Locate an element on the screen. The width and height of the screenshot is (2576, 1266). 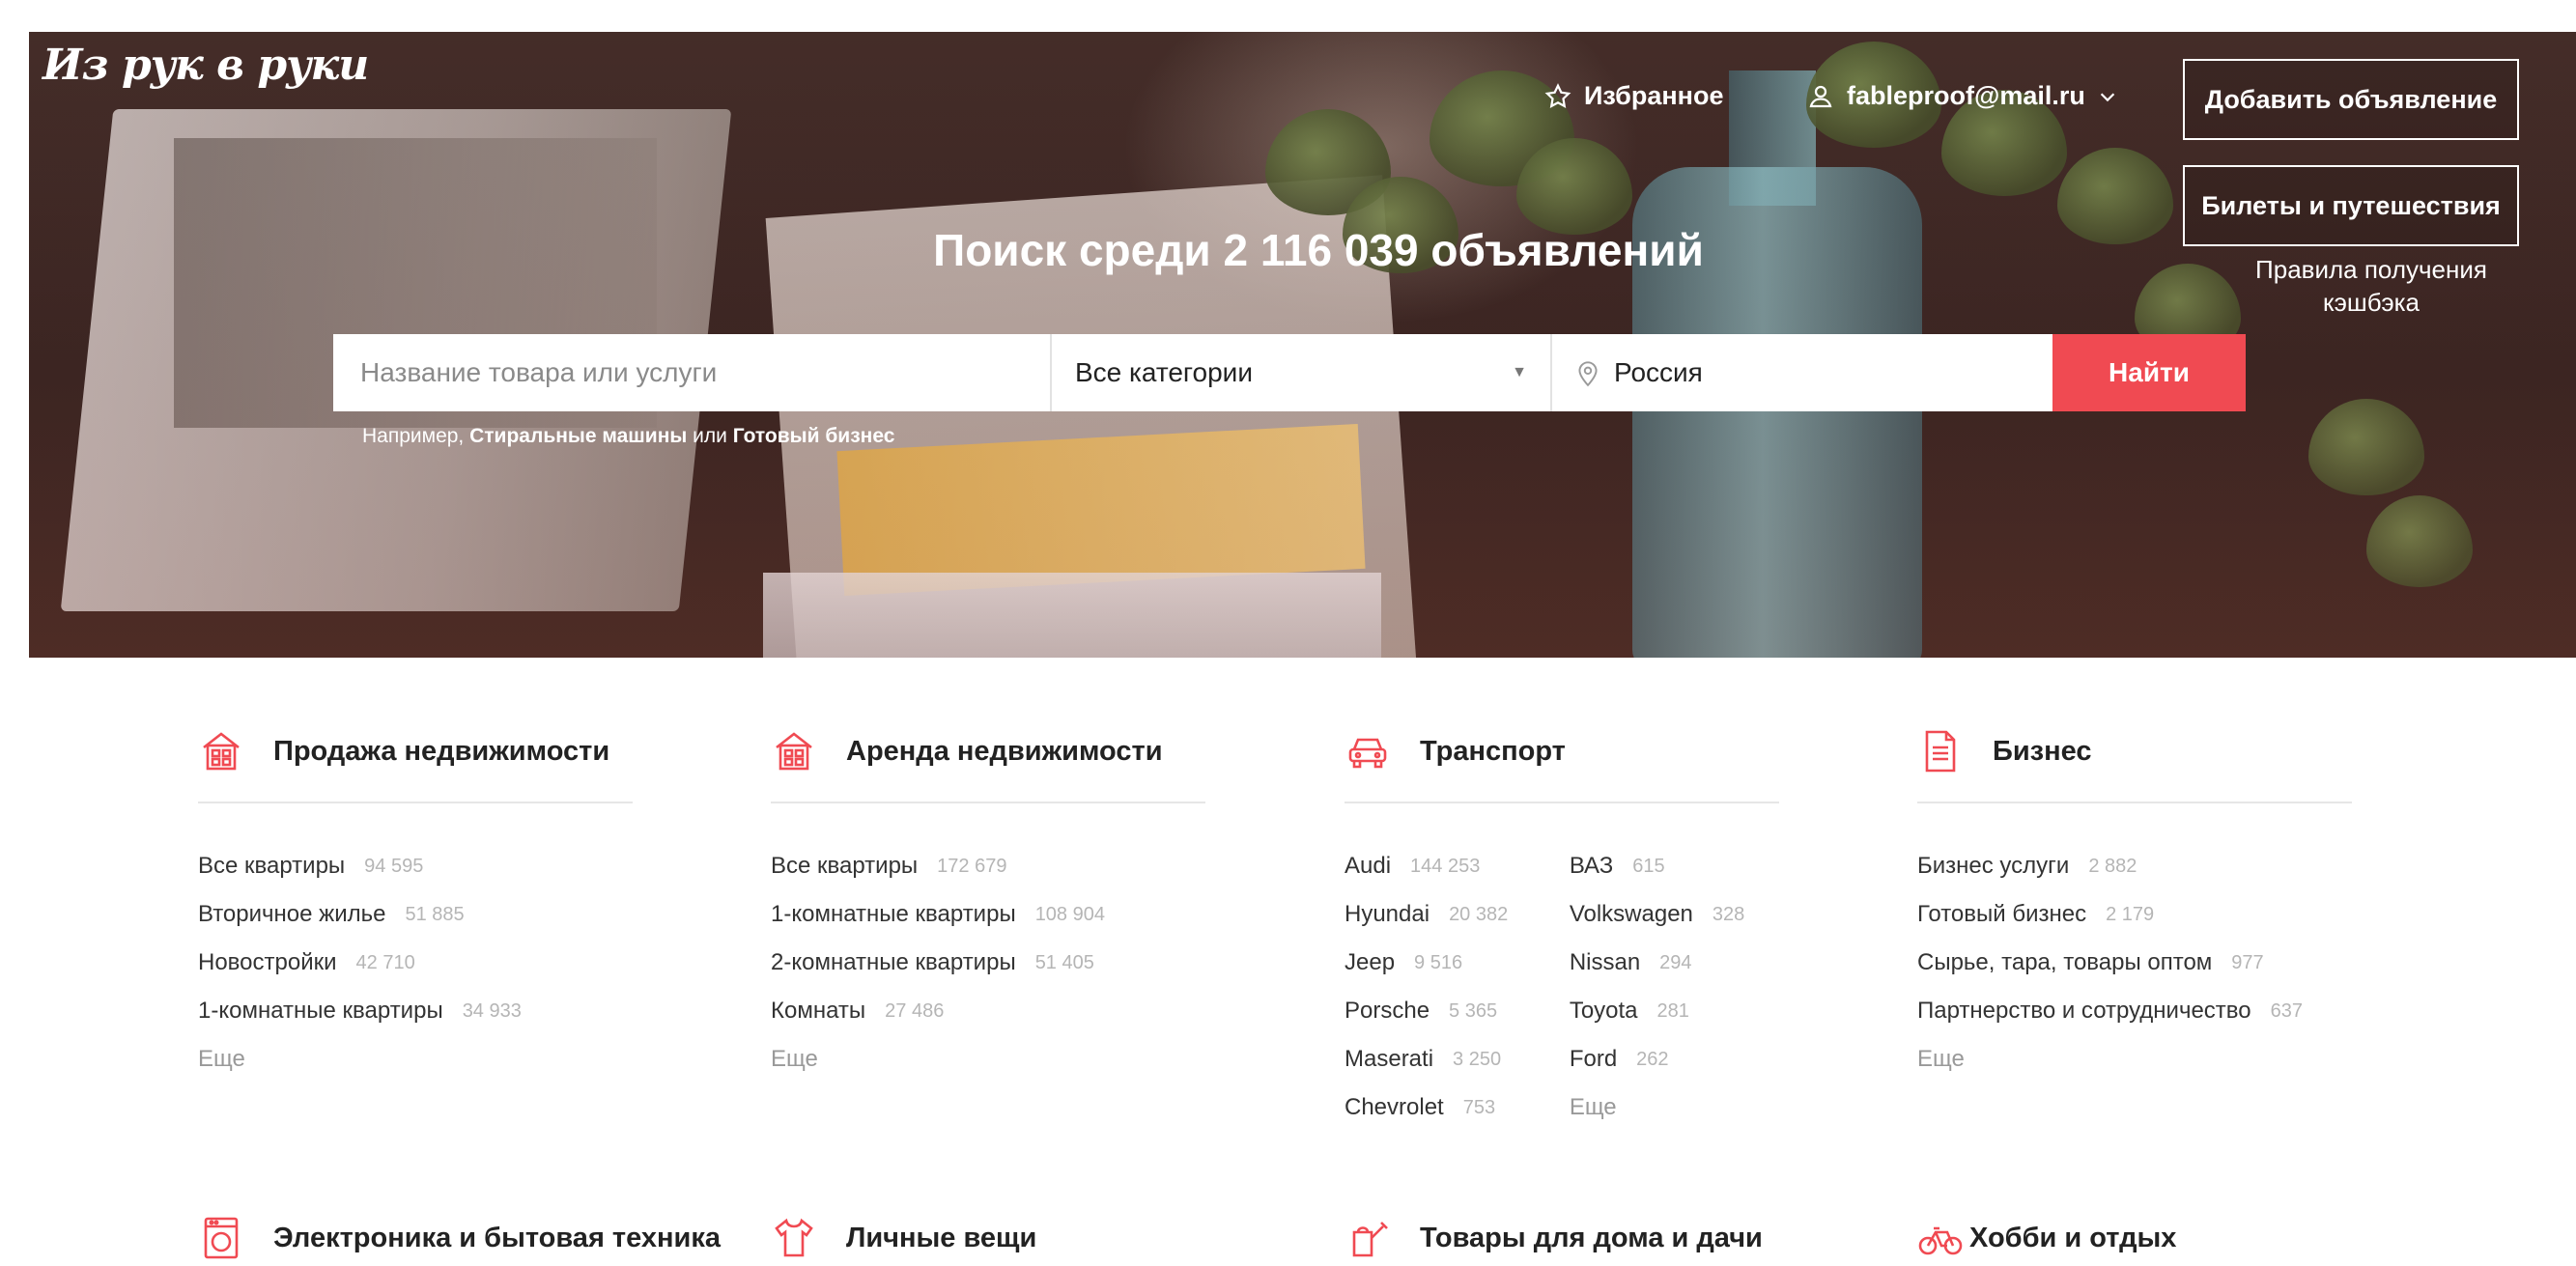
category-title: Личные вещи is located at coordinates (941, 1238).